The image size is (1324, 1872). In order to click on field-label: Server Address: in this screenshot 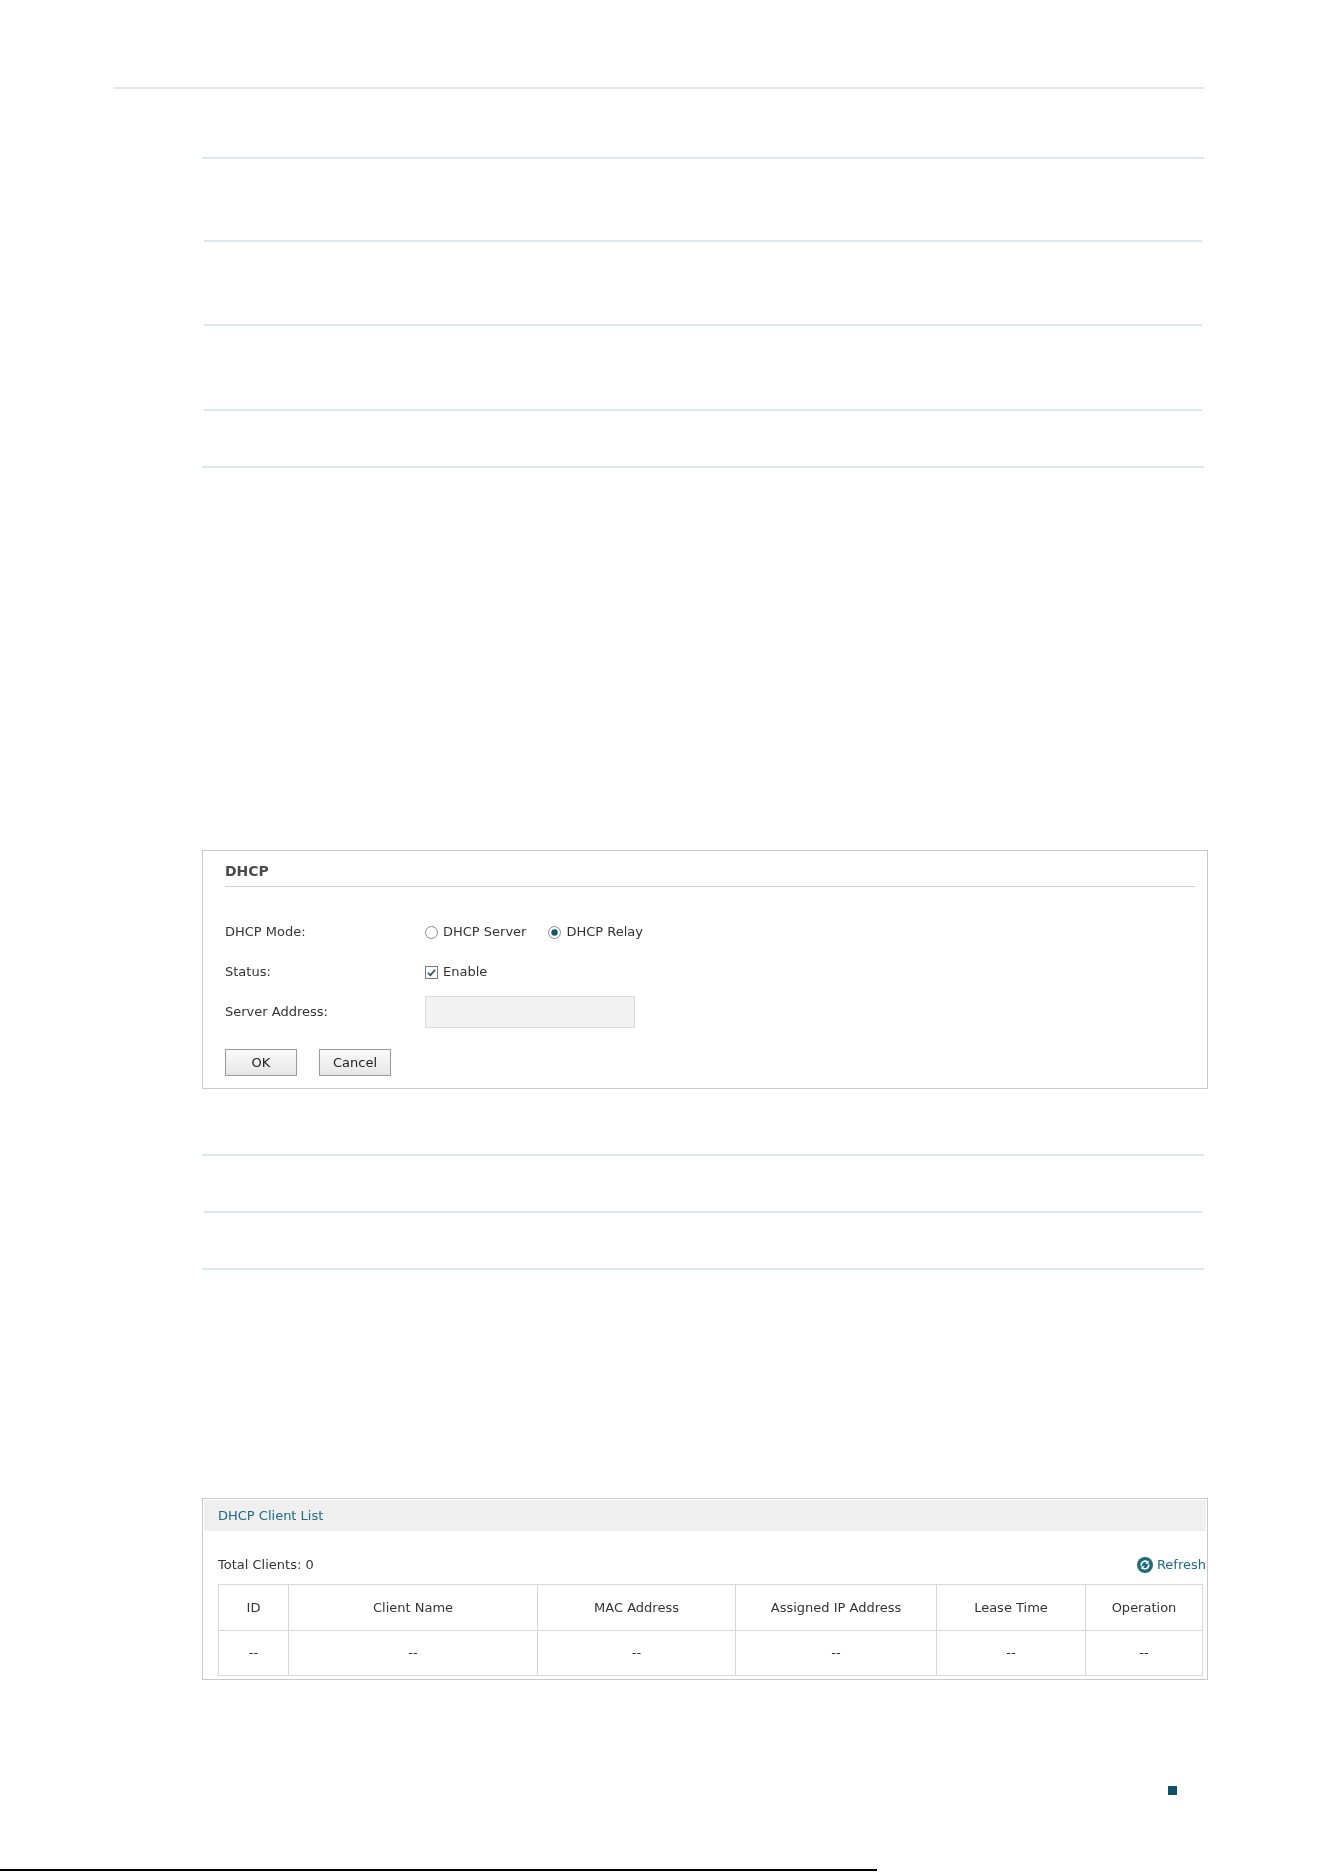, I will do `click(277, 1012)`.